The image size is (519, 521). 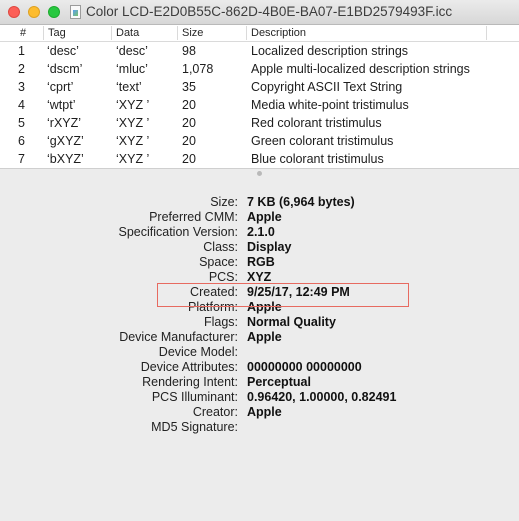 I want to click on row-description: Localized description strings, so click(x=330, y=51).